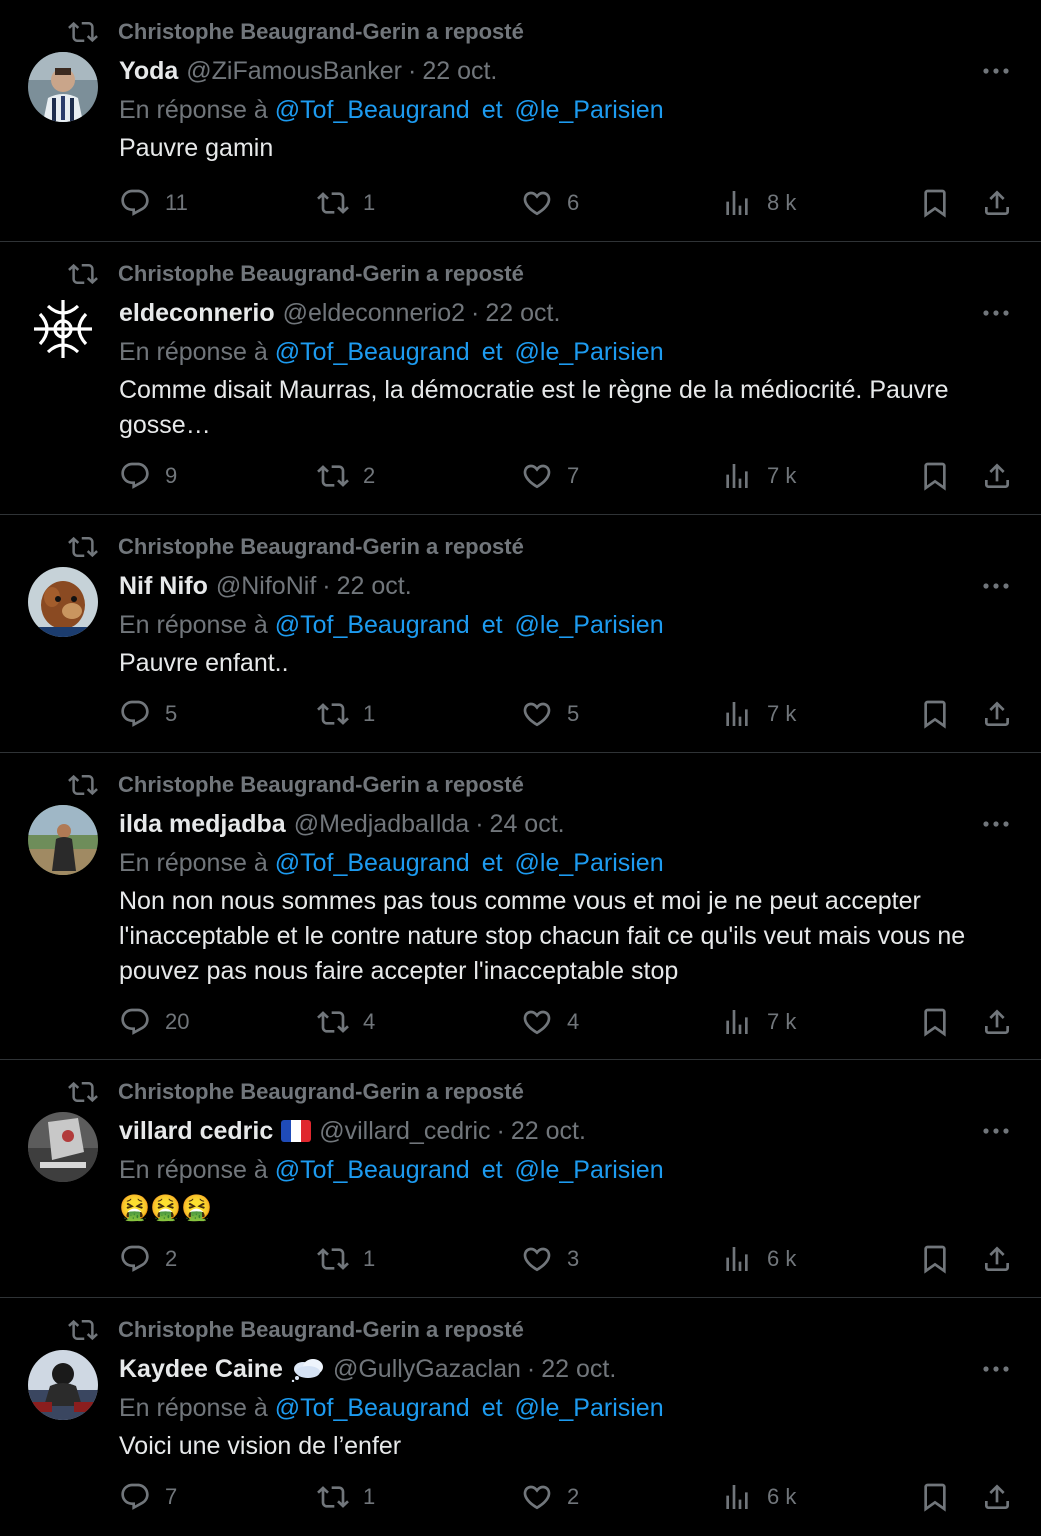  Describe the element at coordinates (201, 1369) in the screenshot. I see `display-name: Kaydee Caine` at that location.